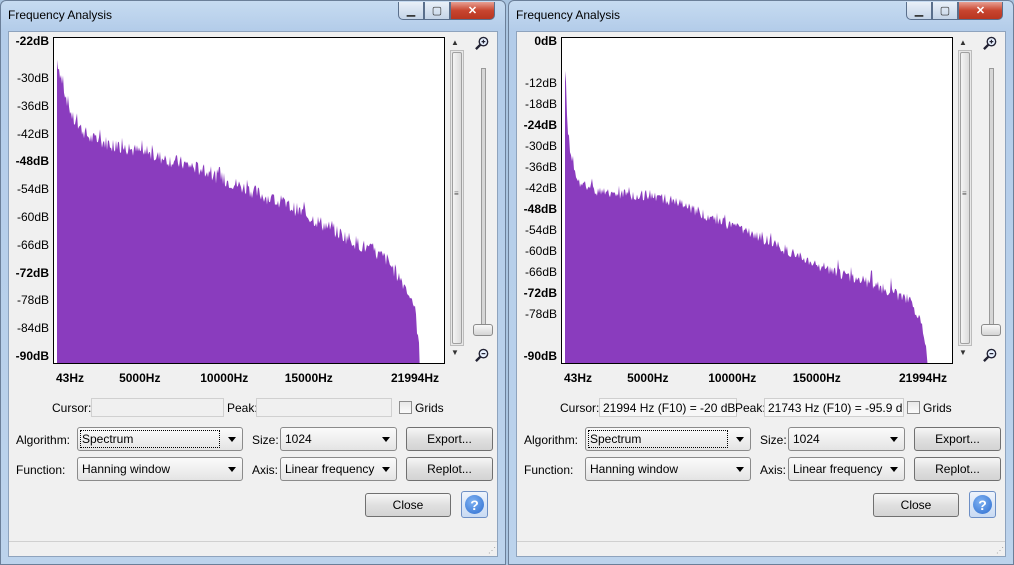  What do you see at coordinates (415, 378) in the screenshot?
I see `x-tick-label: 21994Hz` at bounding box center [415, 378].